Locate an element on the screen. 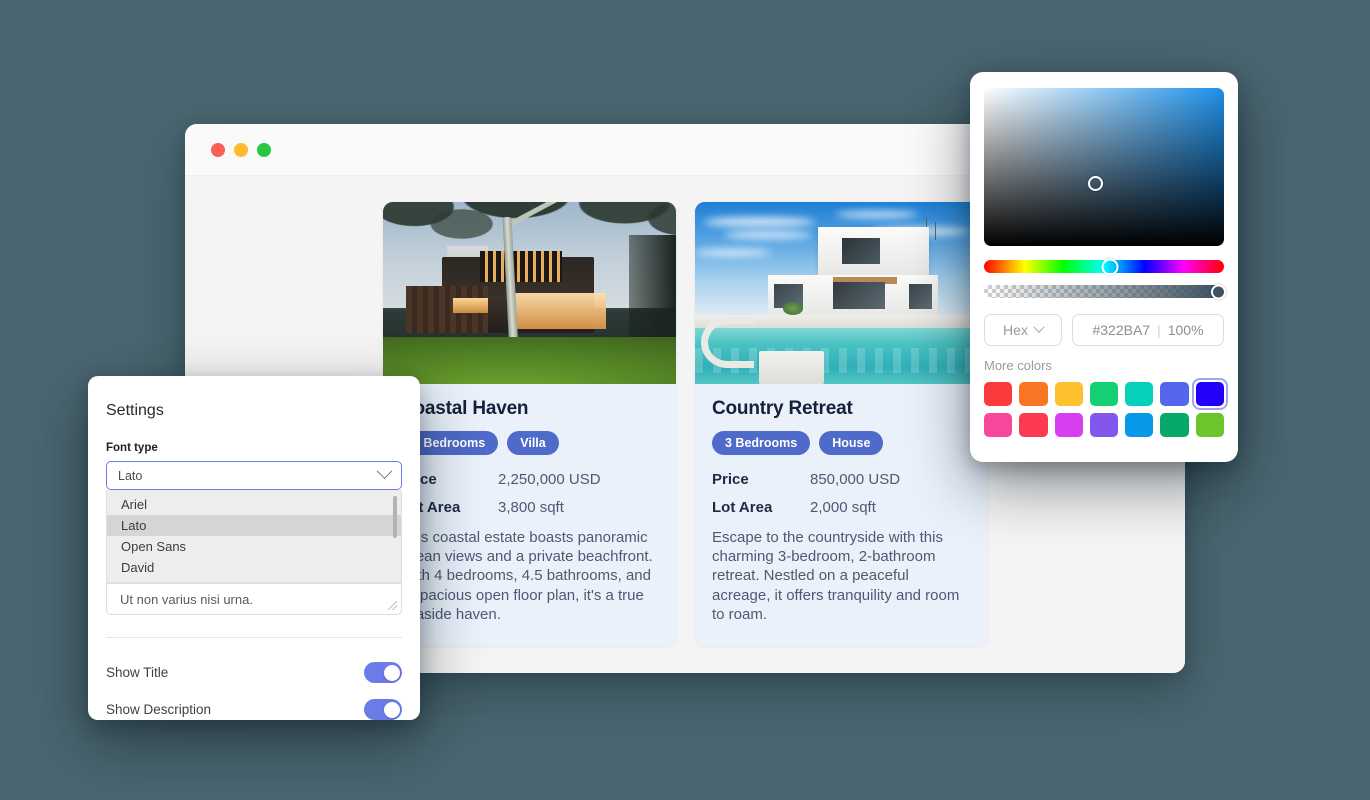  color-picker-panel: Hex #322BA7 | 100% More colors is located at coordinates (1104, 267).